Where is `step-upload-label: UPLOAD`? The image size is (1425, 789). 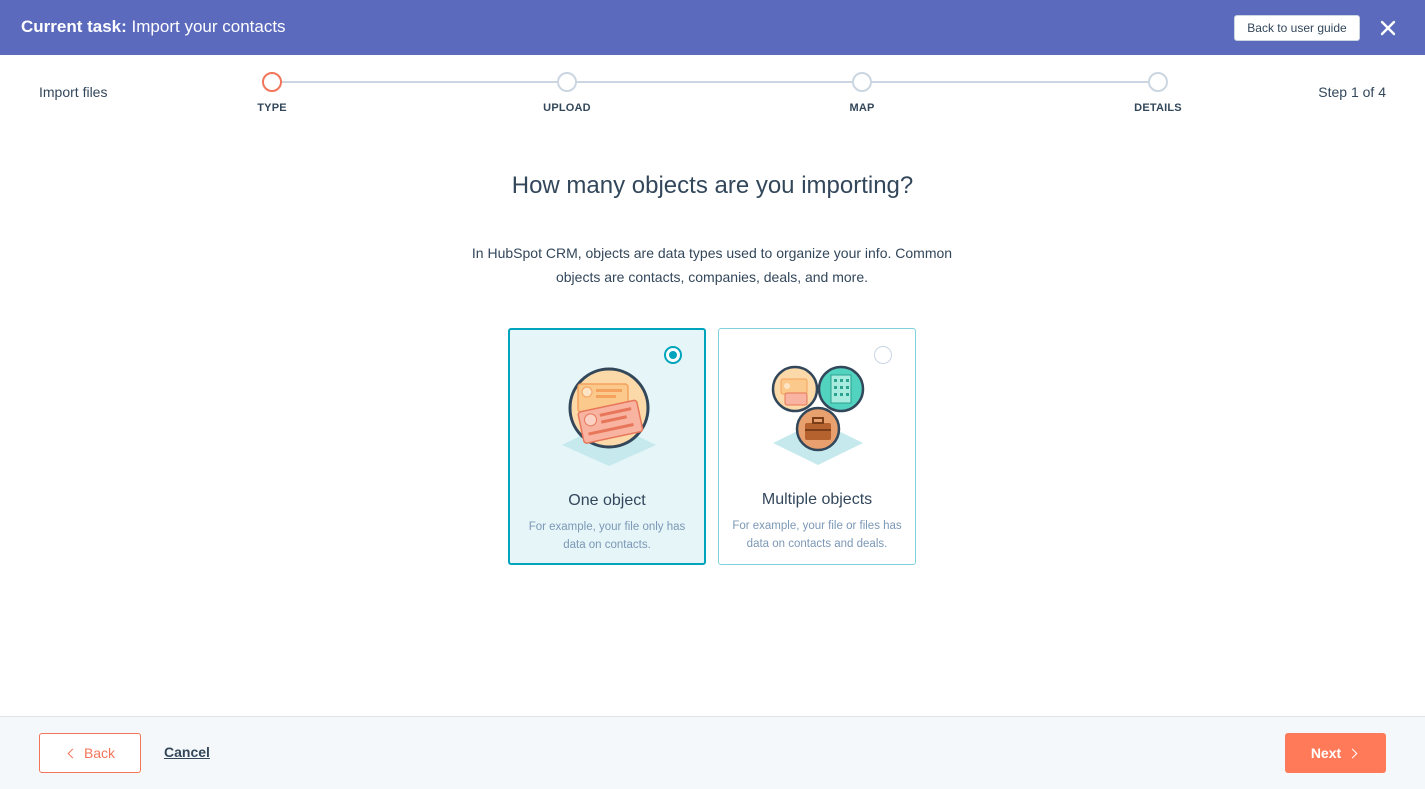 step-upload-label: UPLOAD is located at coordinates (567, 108).